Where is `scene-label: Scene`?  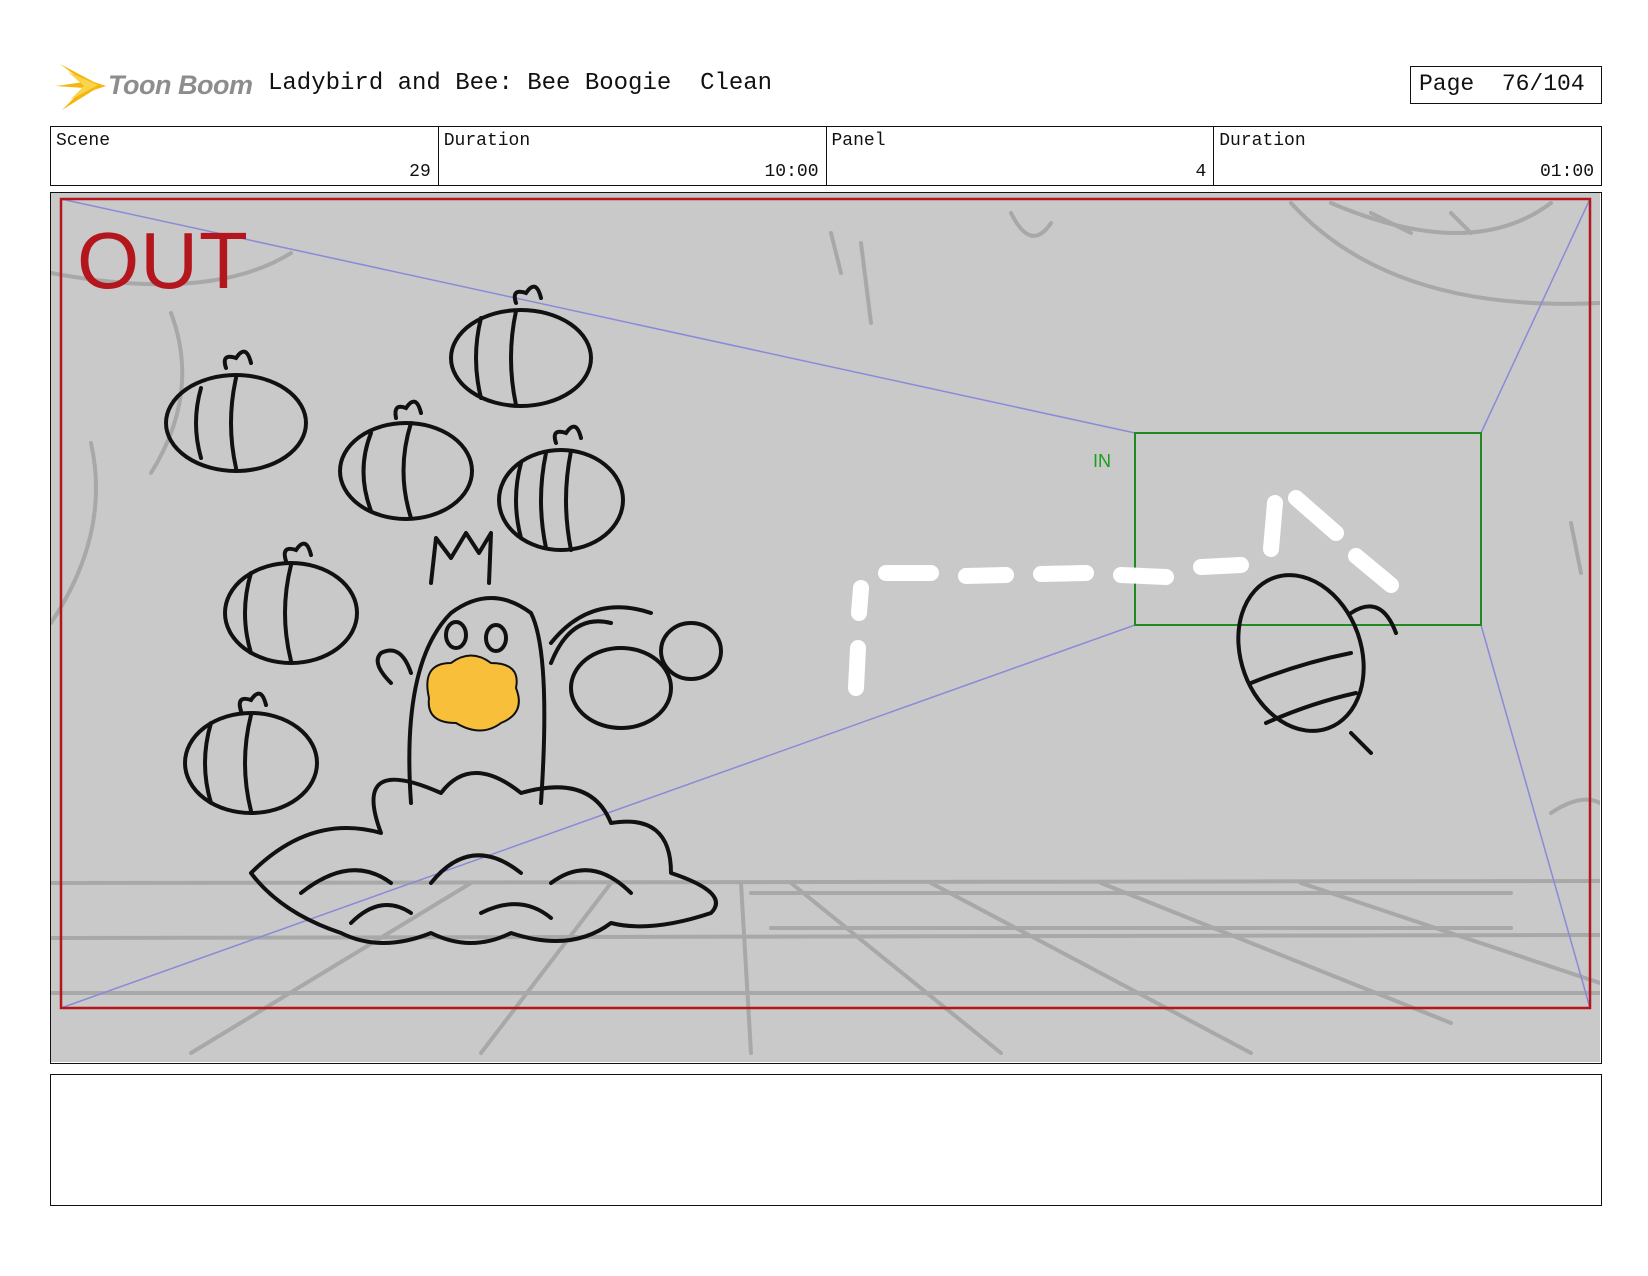 scene-label: Scene is located at coordinates (83, 141).